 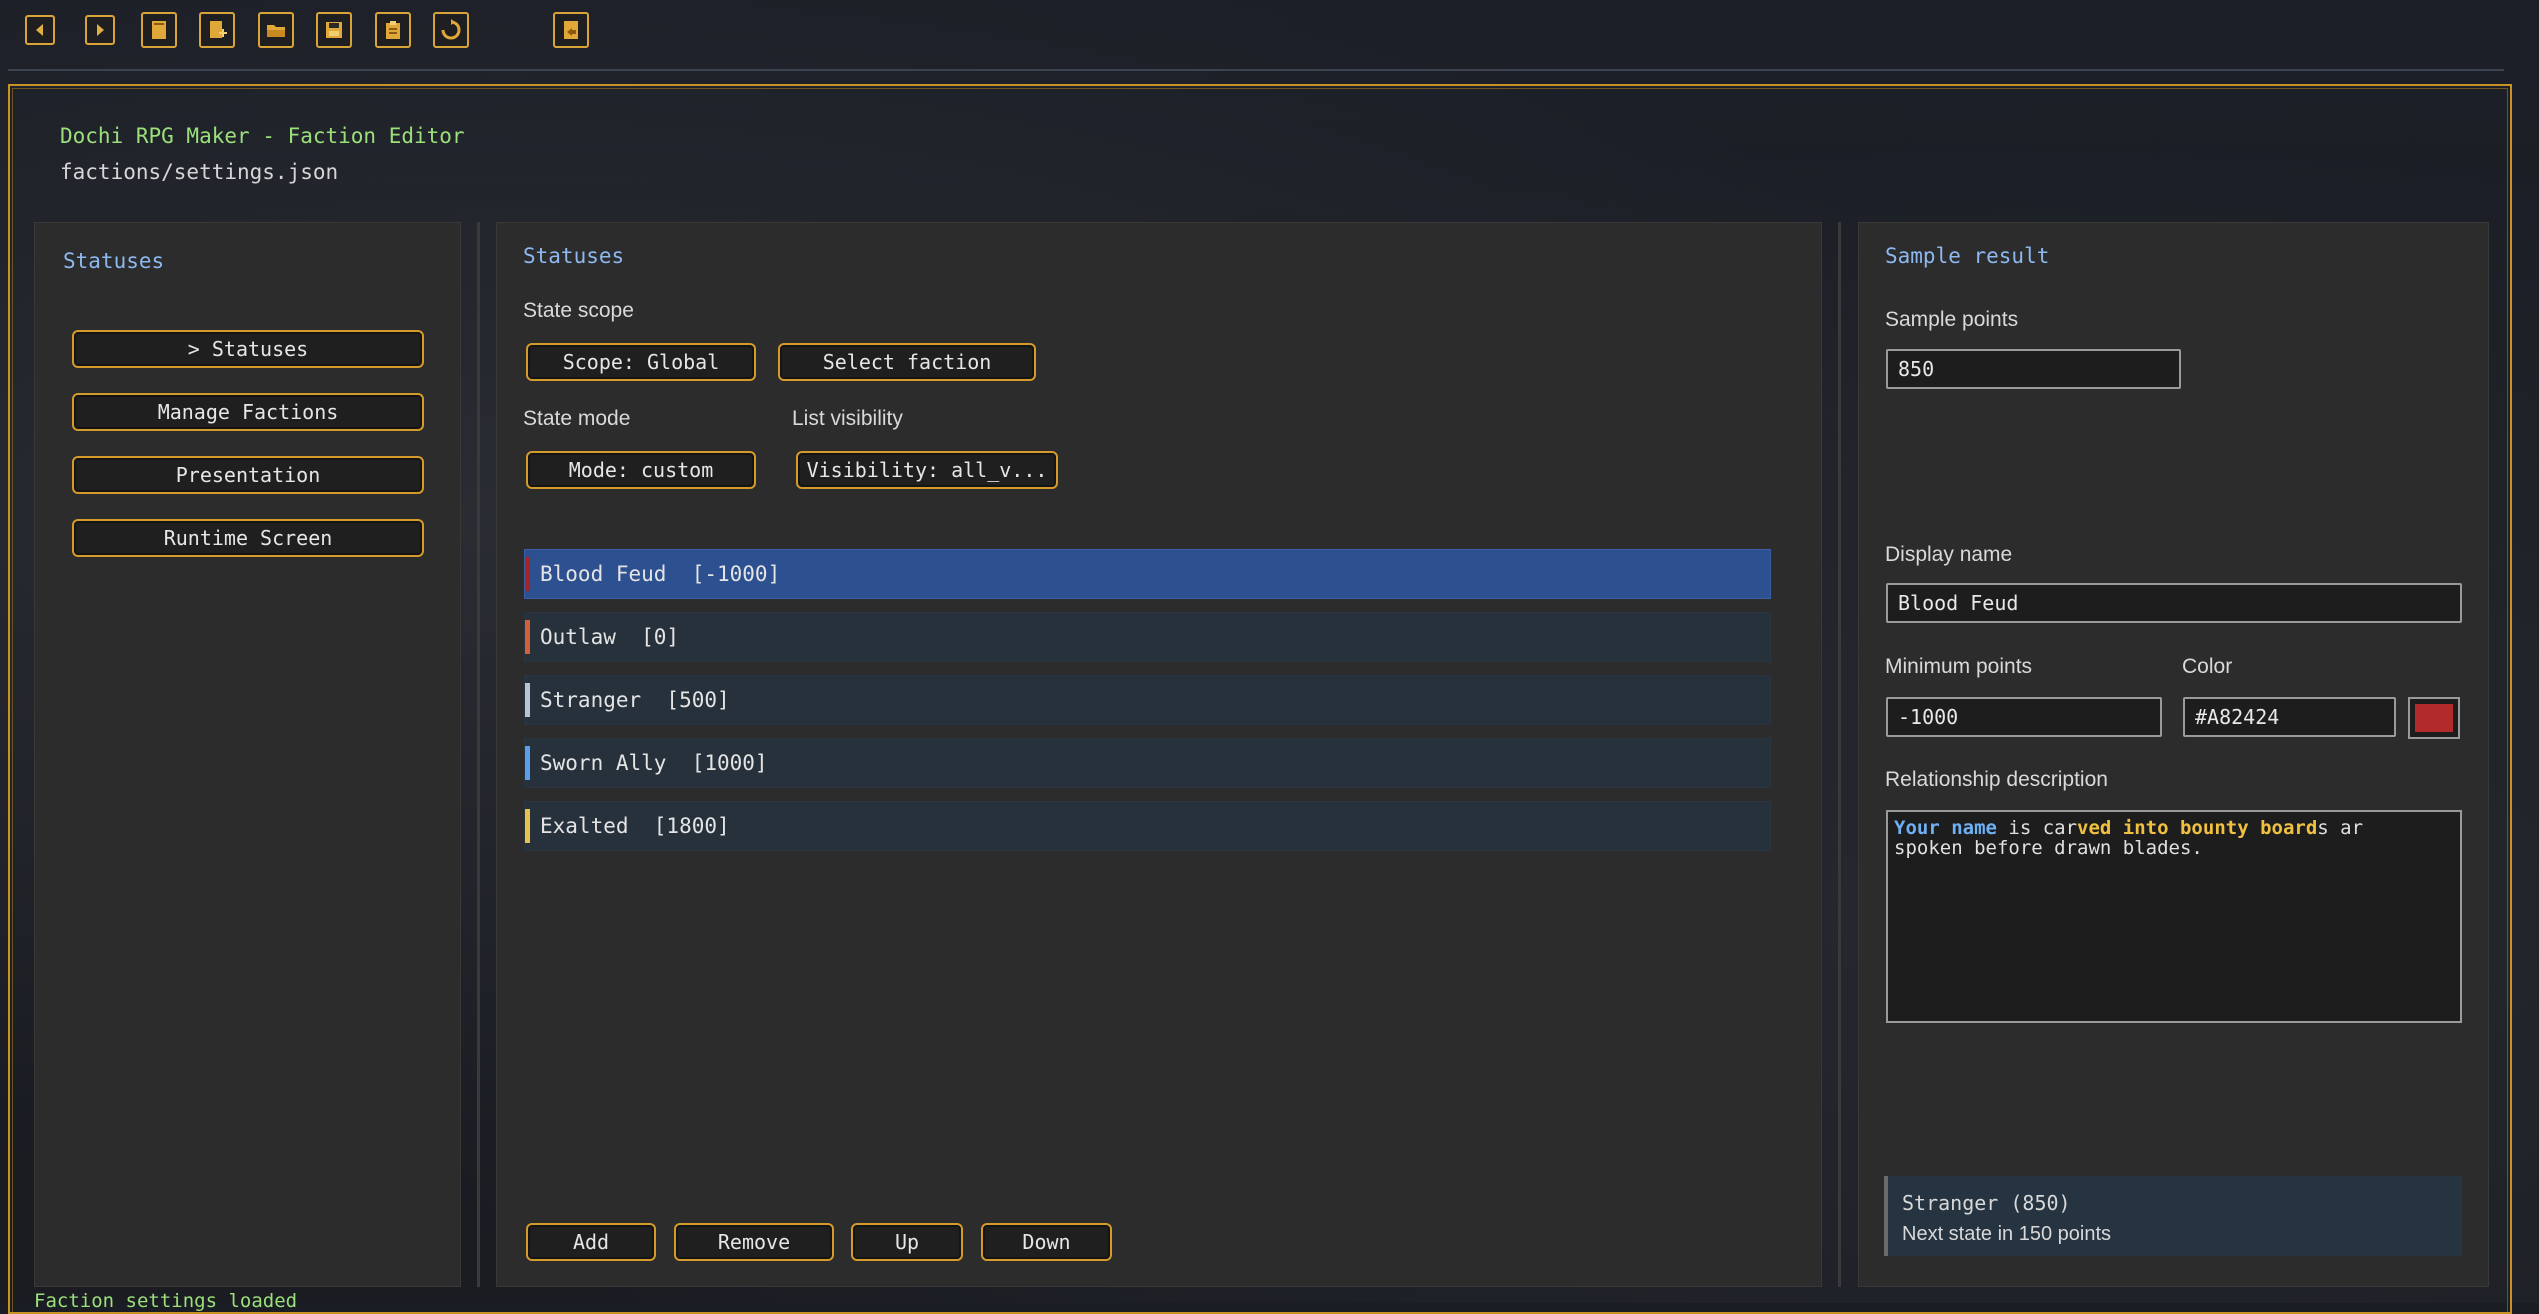 What do you see at coordinates (1147, 700) in the screenshot?
I see `status-row: Stranger [500]` at bounding box center [1147, 700].